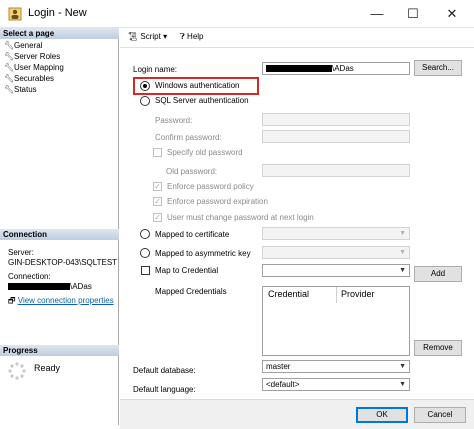 The width and height of the screenshot is (474, 429). I want to click on sql-auth-label: SQL Server authentication, so click(202, 100).